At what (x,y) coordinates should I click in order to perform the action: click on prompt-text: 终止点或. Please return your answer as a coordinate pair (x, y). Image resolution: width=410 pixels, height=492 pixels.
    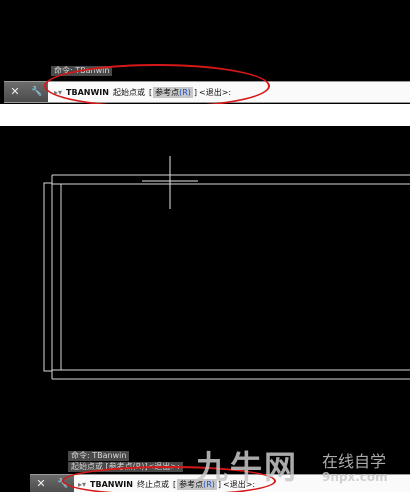
    Looking at the image, I should click on (152, 484).